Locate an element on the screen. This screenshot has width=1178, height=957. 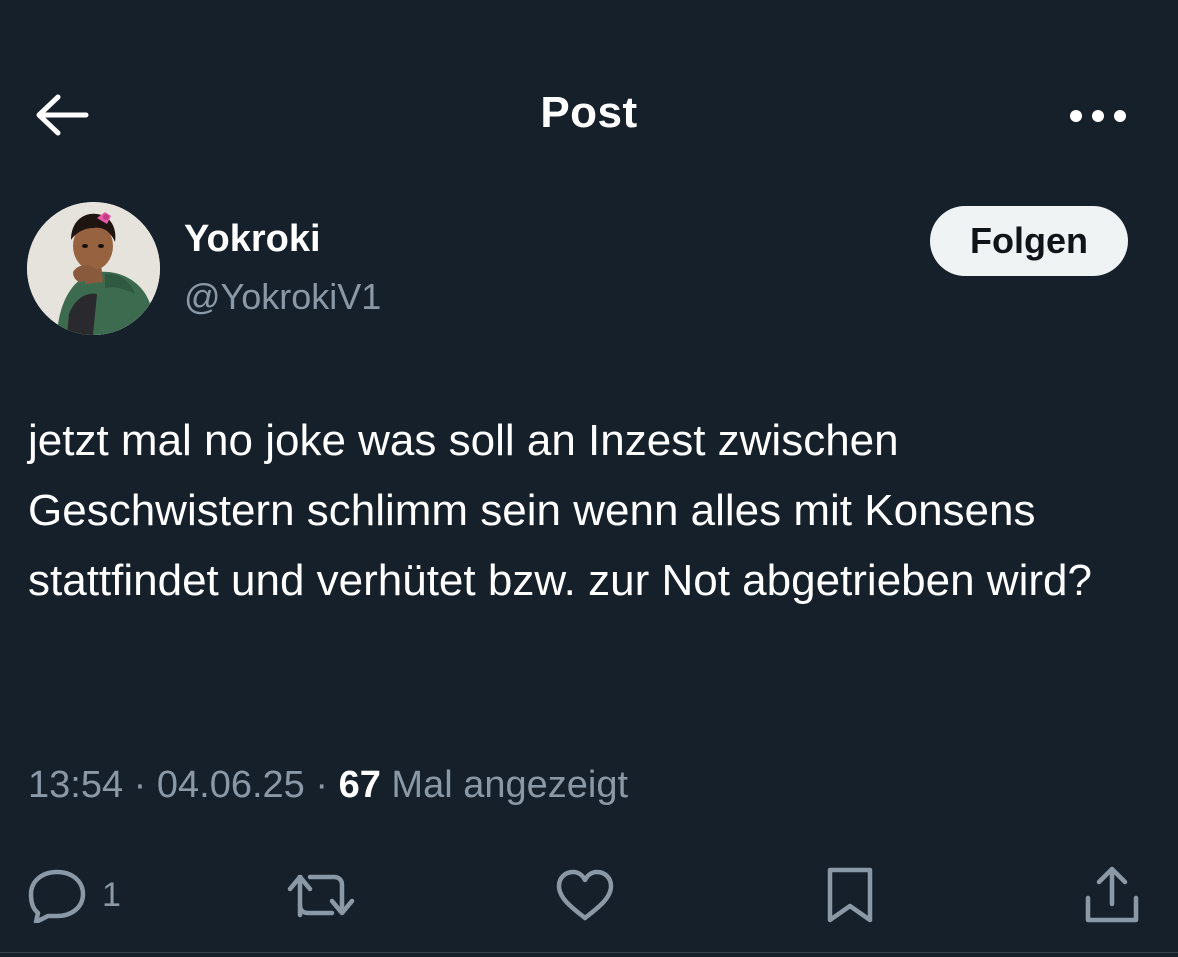
more-horizontal-icon is located at coordinates (1098, 116).